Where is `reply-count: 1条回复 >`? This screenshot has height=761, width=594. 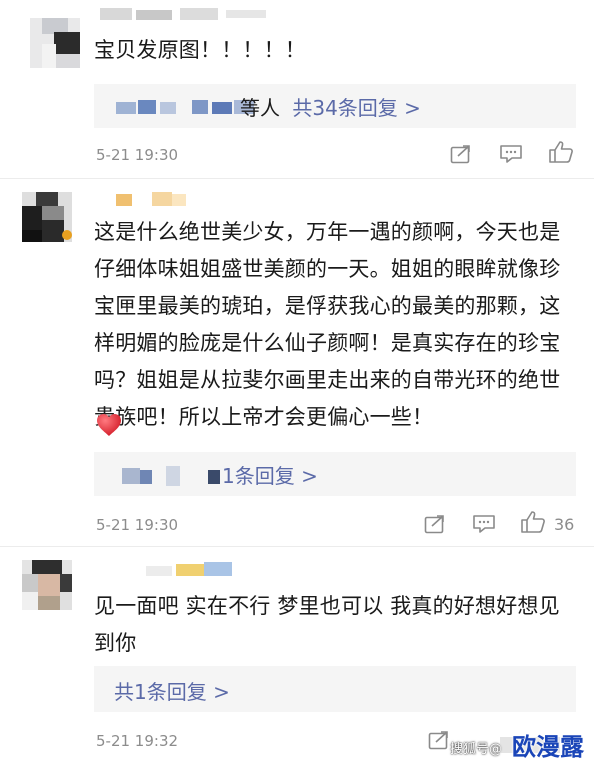 reply-count: 1条回复 > is located at coordinates (270, 476).